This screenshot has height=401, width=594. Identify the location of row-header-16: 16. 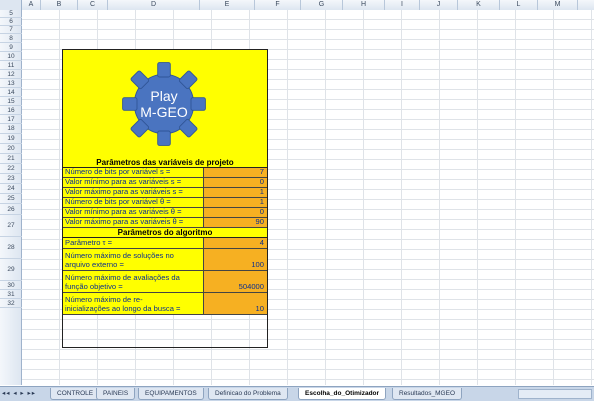
(11, 110).